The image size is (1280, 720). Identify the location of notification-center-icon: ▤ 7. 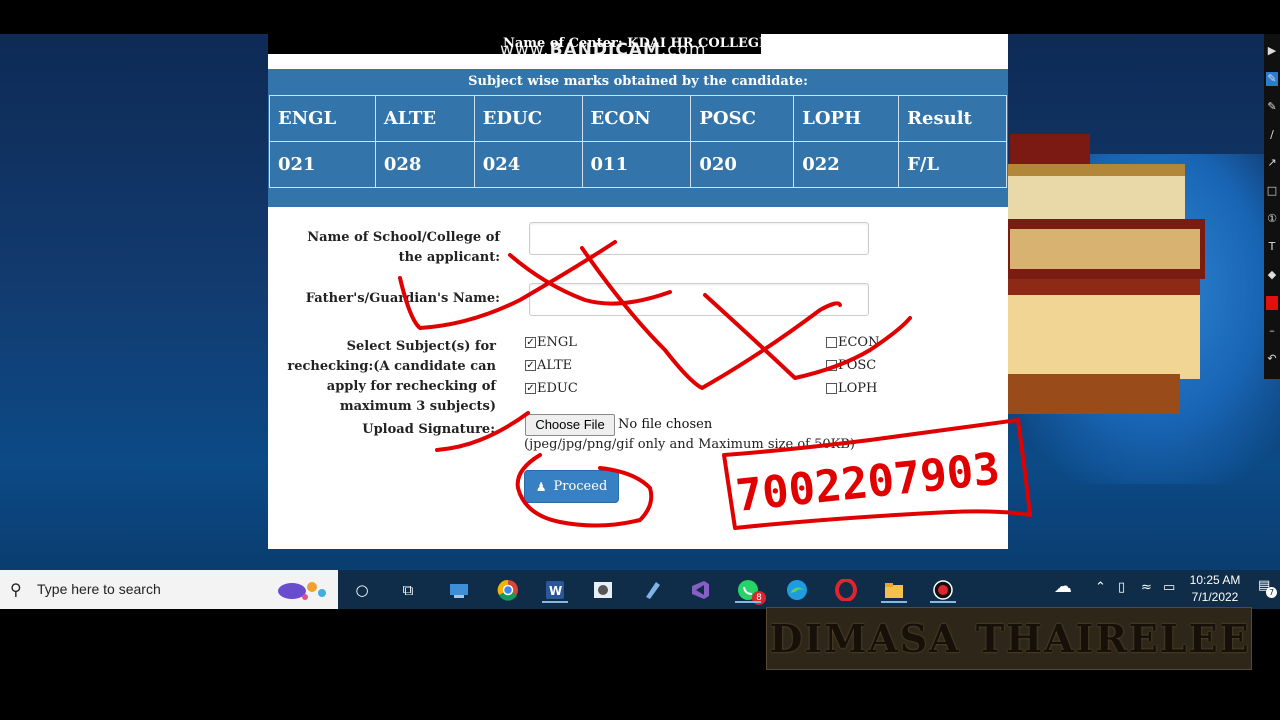
(1267, 588).